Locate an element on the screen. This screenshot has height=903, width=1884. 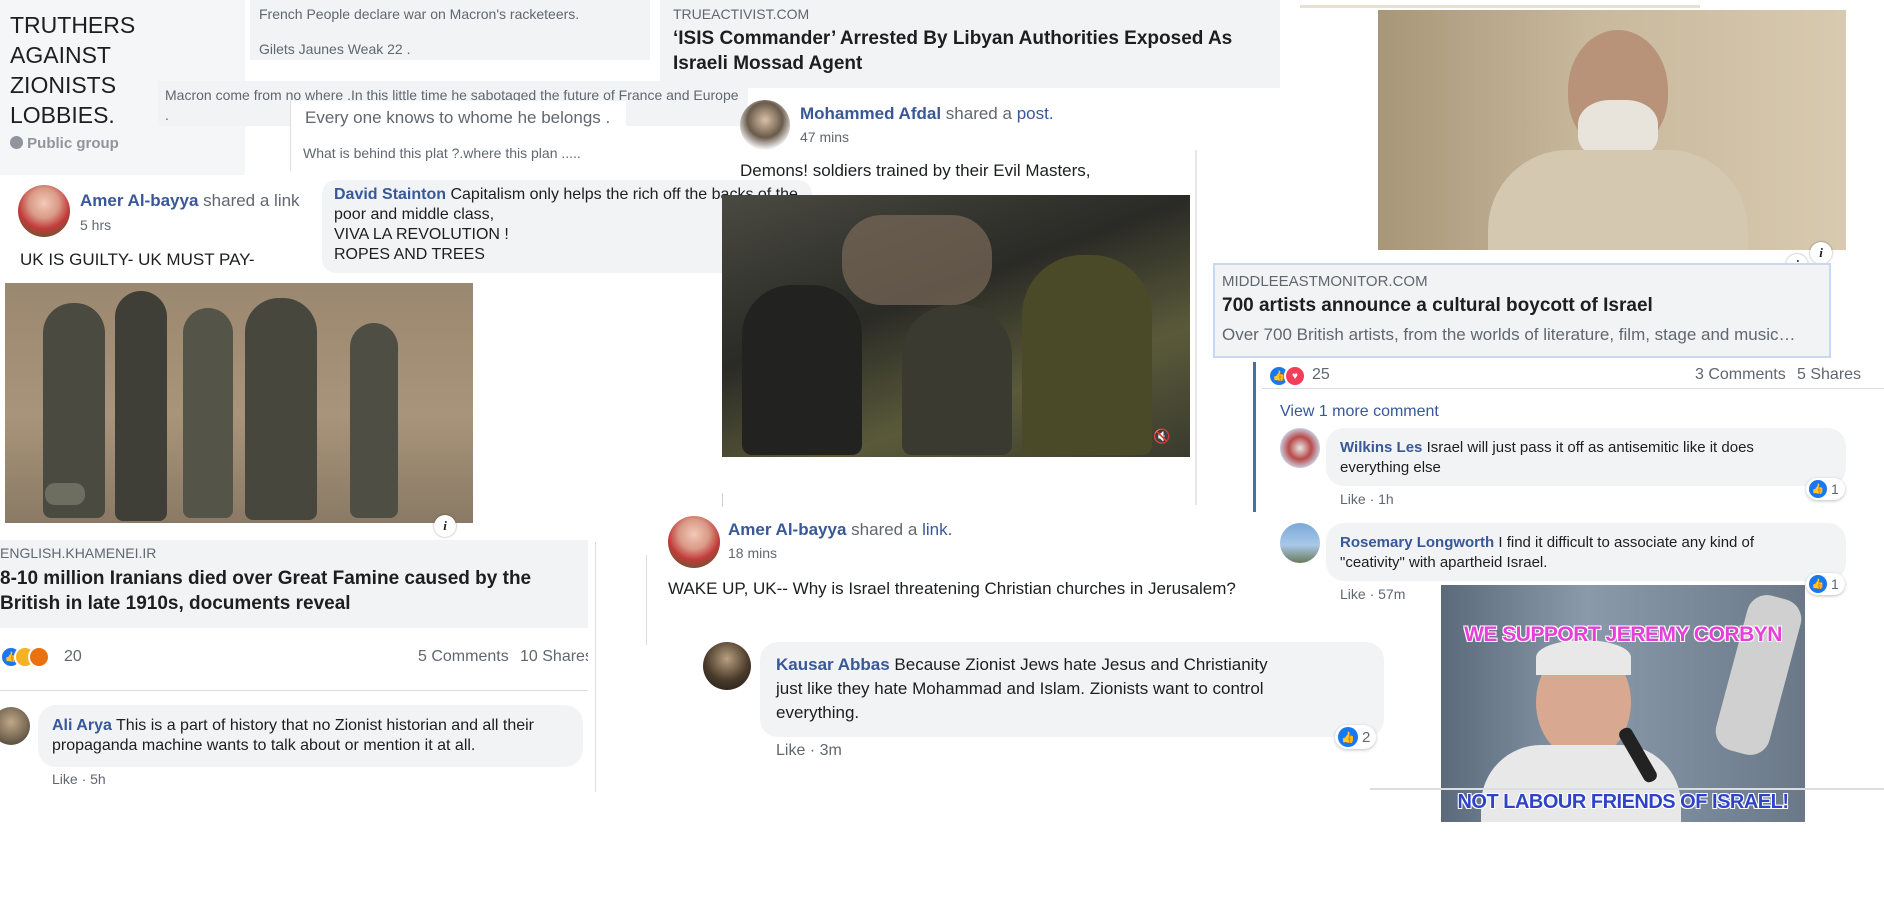
comment-author-link: Rosemary Longworth is located at coordinates (1417, 542).